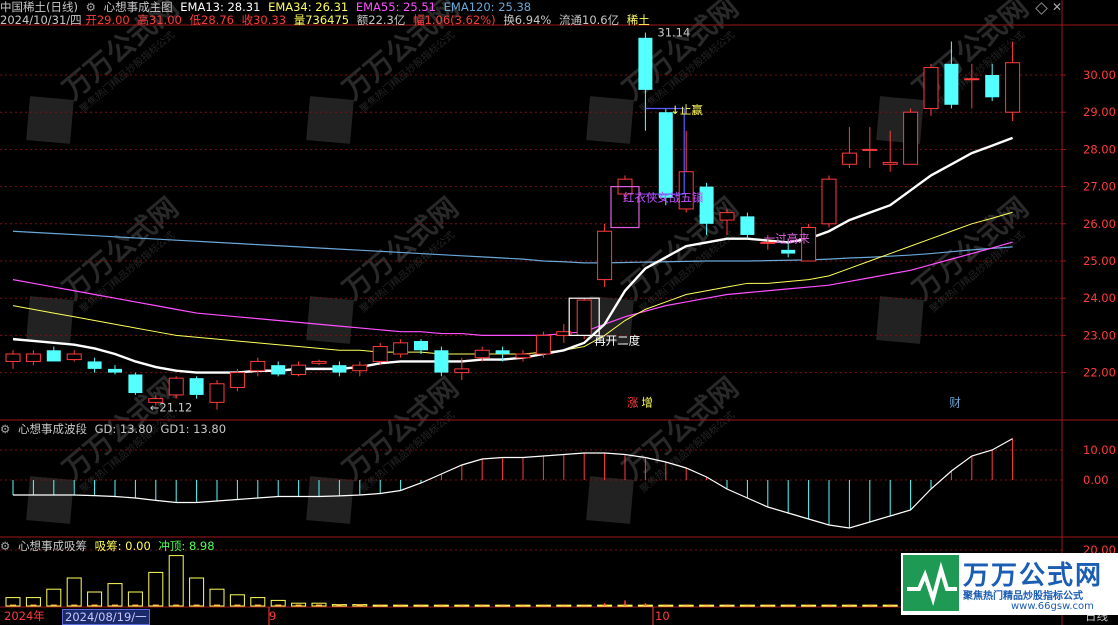  What do you see at coordinates (395, 7) in the screenshot?
I see `ema55-value: EMA55: 25.51` at bounding box center [395, 7].